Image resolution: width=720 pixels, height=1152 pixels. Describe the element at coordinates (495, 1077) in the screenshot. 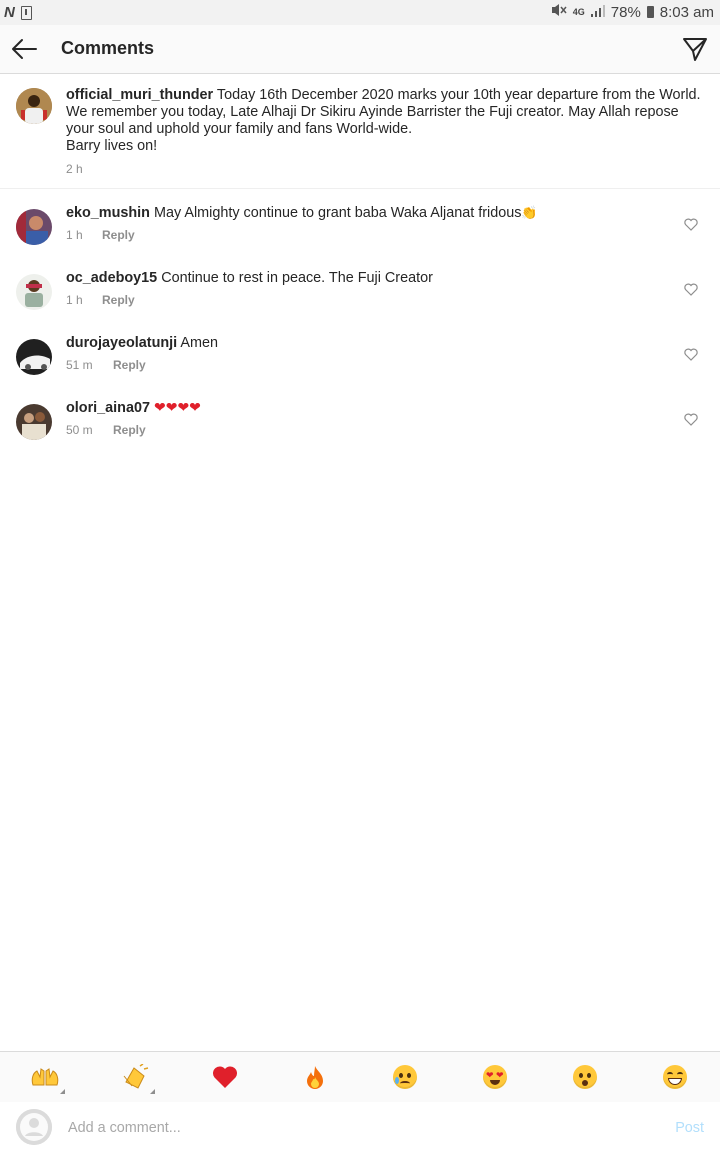

I see `heart-eyes-face-icon: ❤ ❤` at that location.